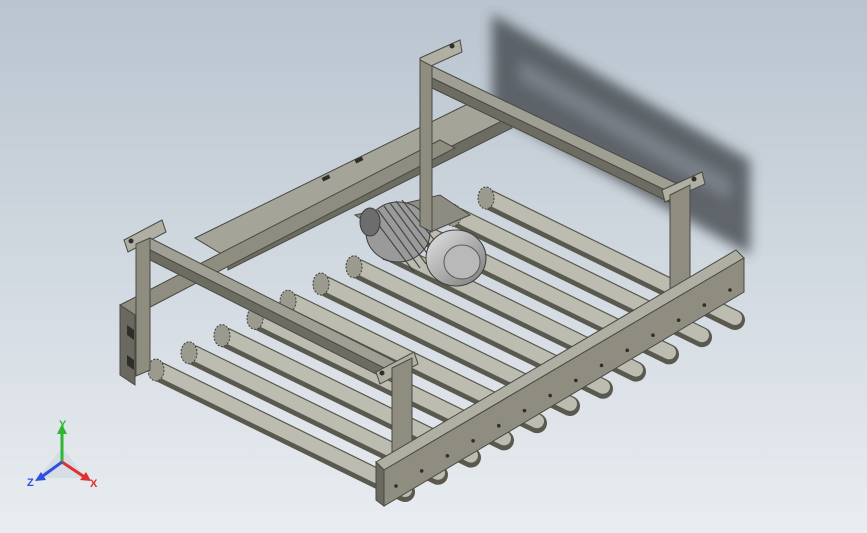 This screenshot has height=533, width=867. Describe the element at coordinates (63, 425) in the screenshot. I see `y-axis-label: Y` at that location.